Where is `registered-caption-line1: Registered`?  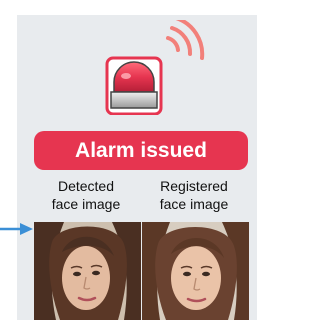 registered-caption-line1: Registered is located at coordinates (194, 186).